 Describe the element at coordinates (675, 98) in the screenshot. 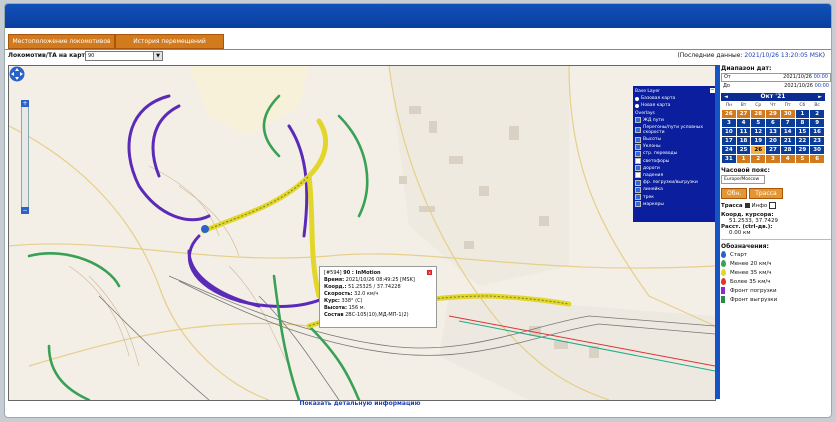

I see `base-layer-default: Базовая карта` at that location.